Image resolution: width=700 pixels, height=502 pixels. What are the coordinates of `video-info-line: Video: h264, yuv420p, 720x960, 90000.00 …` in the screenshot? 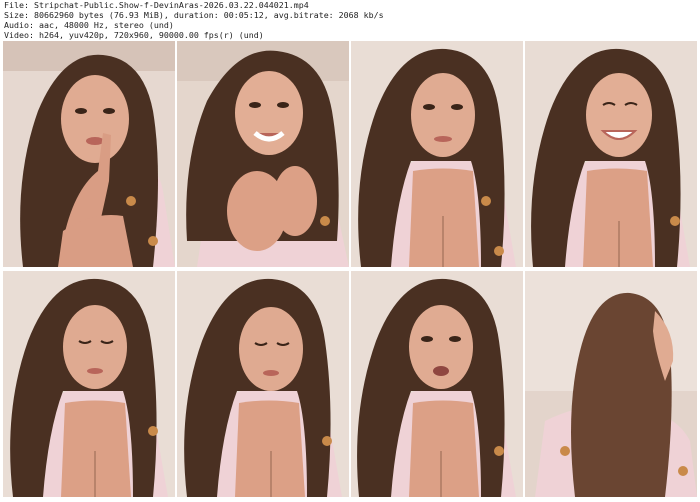 It's located at (134, 35).